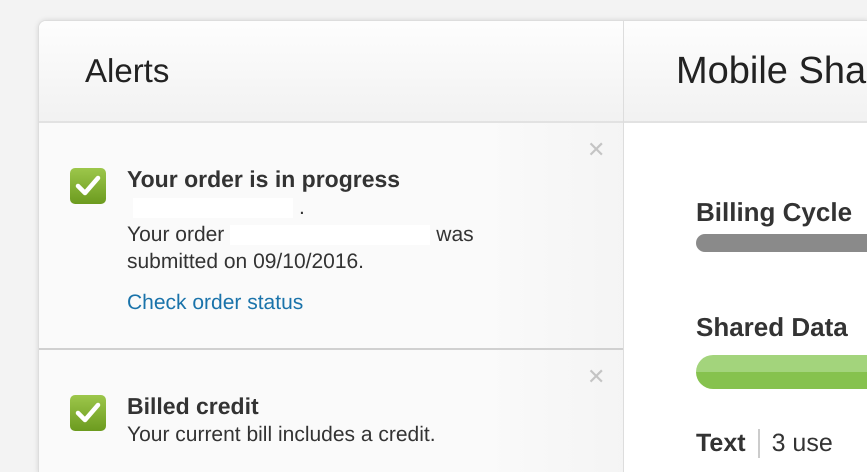 The image size is (867, 472). I want to click on meter-label: Shared Data, so click(772, 327).